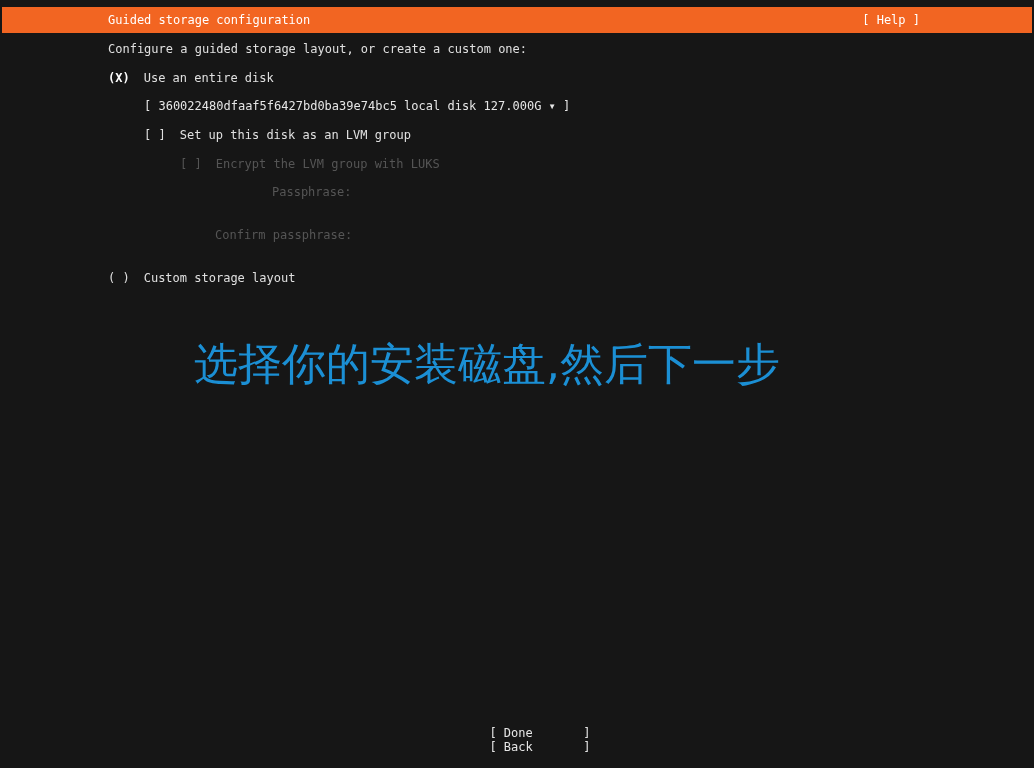 The width and height of the screenshot is (1034, 768). Describe the element at coordinates (295, 135) in the screenshot. I see `checkbox-label: Set up this disk as an LVM group` at that location.